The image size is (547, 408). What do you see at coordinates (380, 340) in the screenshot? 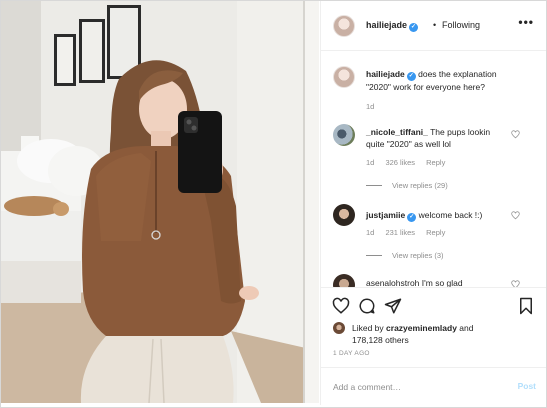
I see `likes-count: 178,128 others` at bounding box center [380, 340].